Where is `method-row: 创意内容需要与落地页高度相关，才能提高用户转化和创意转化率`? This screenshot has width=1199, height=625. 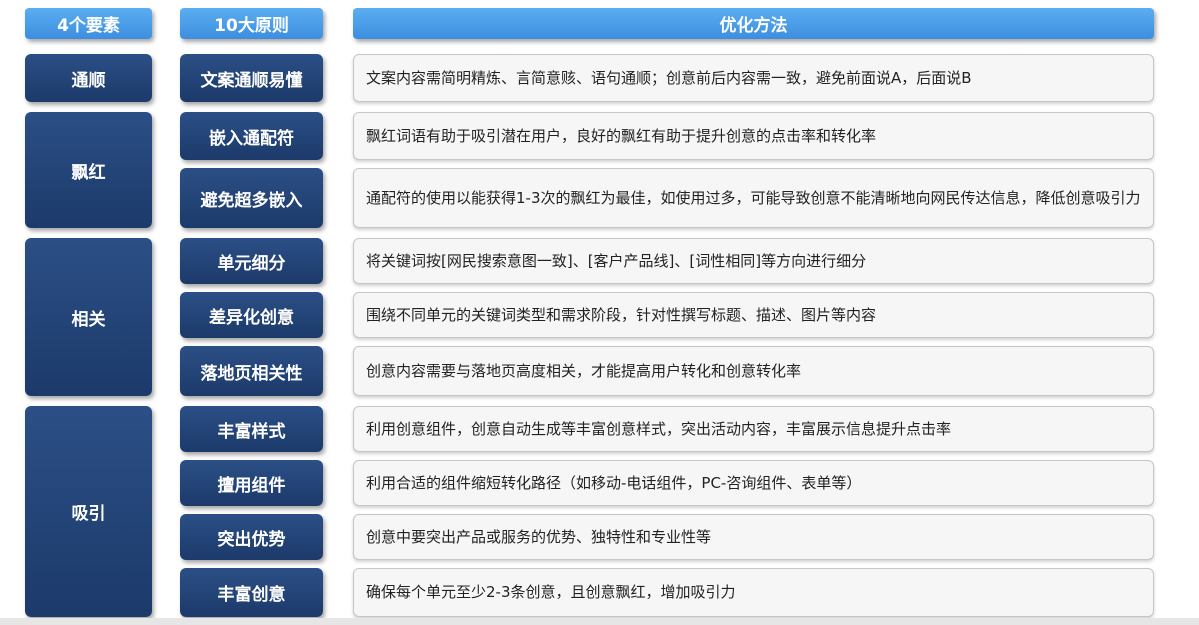 method-row: 创意内容需要与落地页高度相关，才能提高用户转化和创意转化率 is located at coordinates (753, 371).